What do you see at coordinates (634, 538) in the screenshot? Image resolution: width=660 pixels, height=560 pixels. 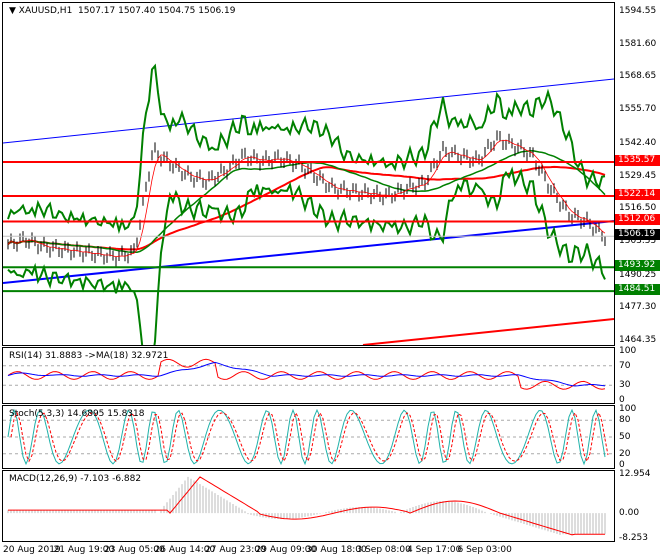 I see `macd-axis-label: -8.253` at bounding box center [634, 538].